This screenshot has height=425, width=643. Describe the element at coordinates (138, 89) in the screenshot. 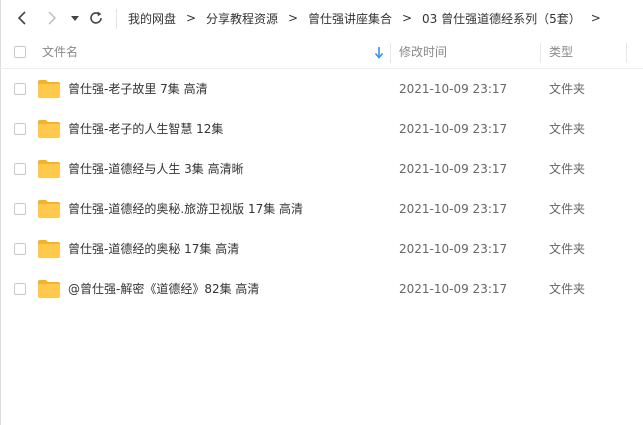

I see `file-name: 曾仕强-老子故里 7集 高清` at that location.